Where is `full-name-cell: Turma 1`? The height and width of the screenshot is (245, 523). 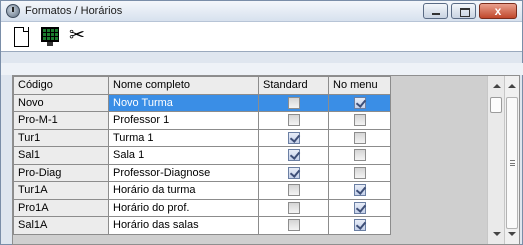
full-name-cell: Turma 1 is located at coordinates (183, 137).